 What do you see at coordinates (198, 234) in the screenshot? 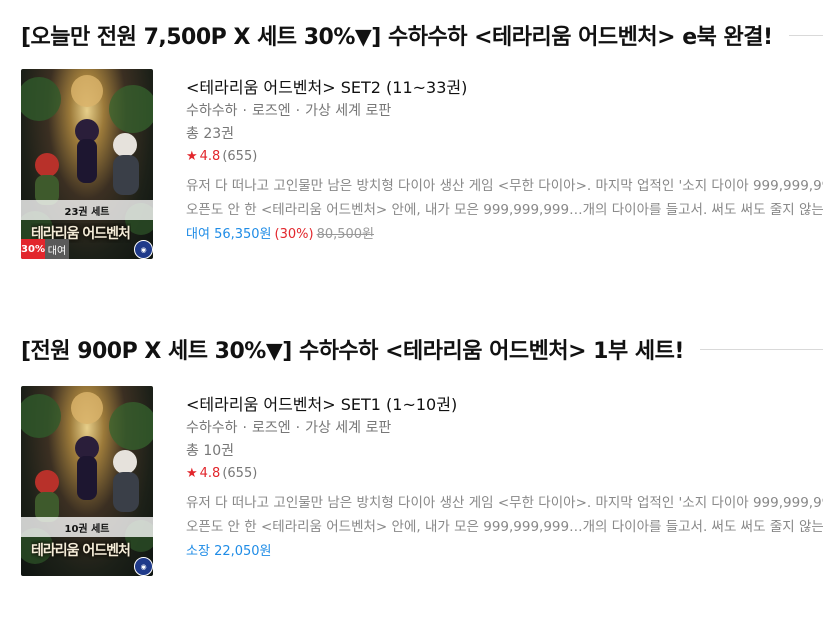
I see `price-type-label: 대여` at bounding box center [198, 234].